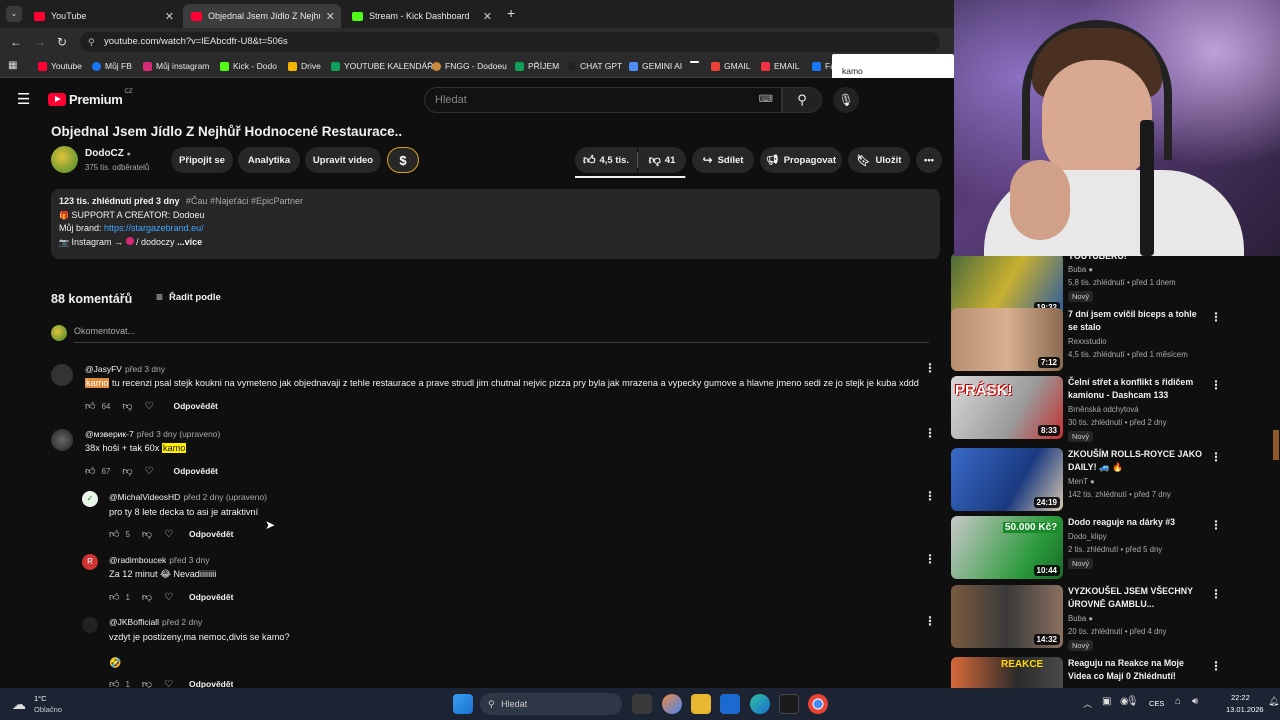  Describe the element at coordinates (672, 704) in the screenshot. I see `copilot-icon` at that location.